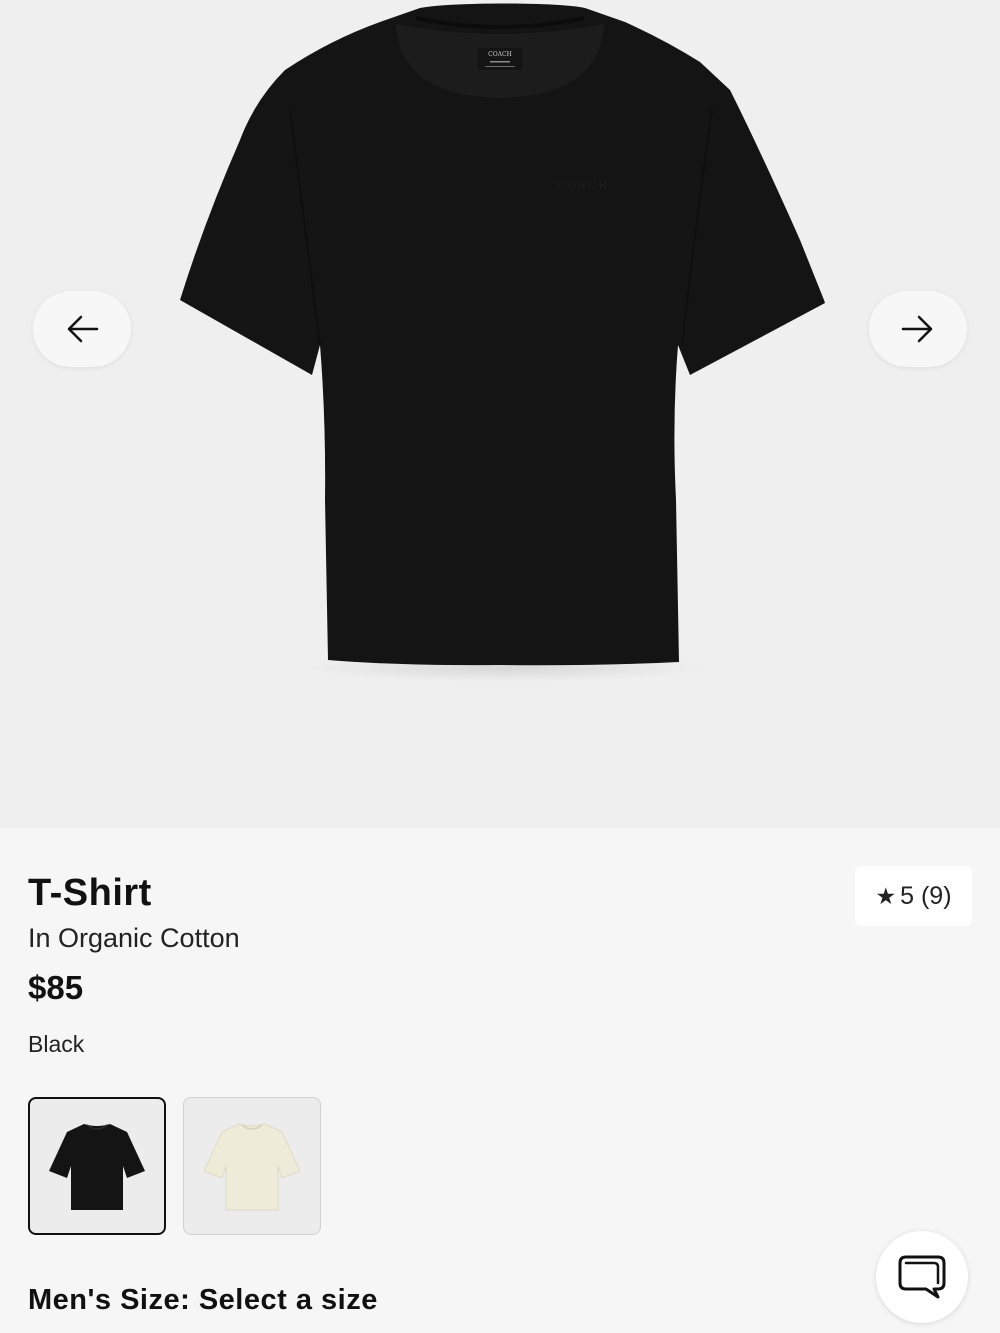  I want to click on previous-image-button, so click(82, 329).